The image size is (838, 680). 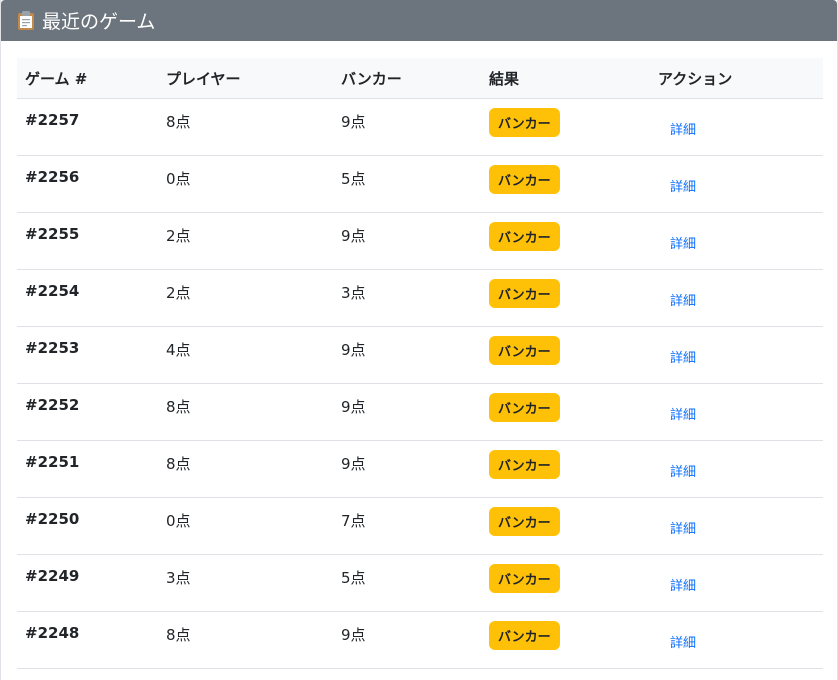 I want to click on banker-score: 7点, so click(x=407, y=526).